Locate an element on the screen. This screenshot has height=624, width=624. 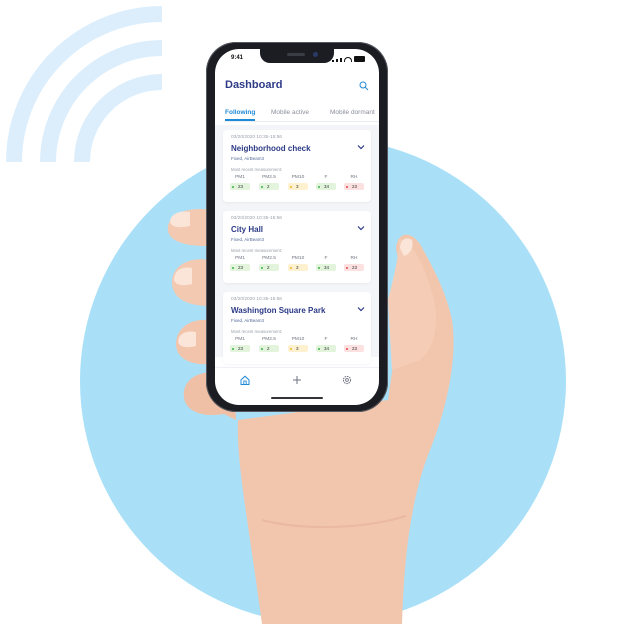
battery-icon is located at coordinates (359, 59).